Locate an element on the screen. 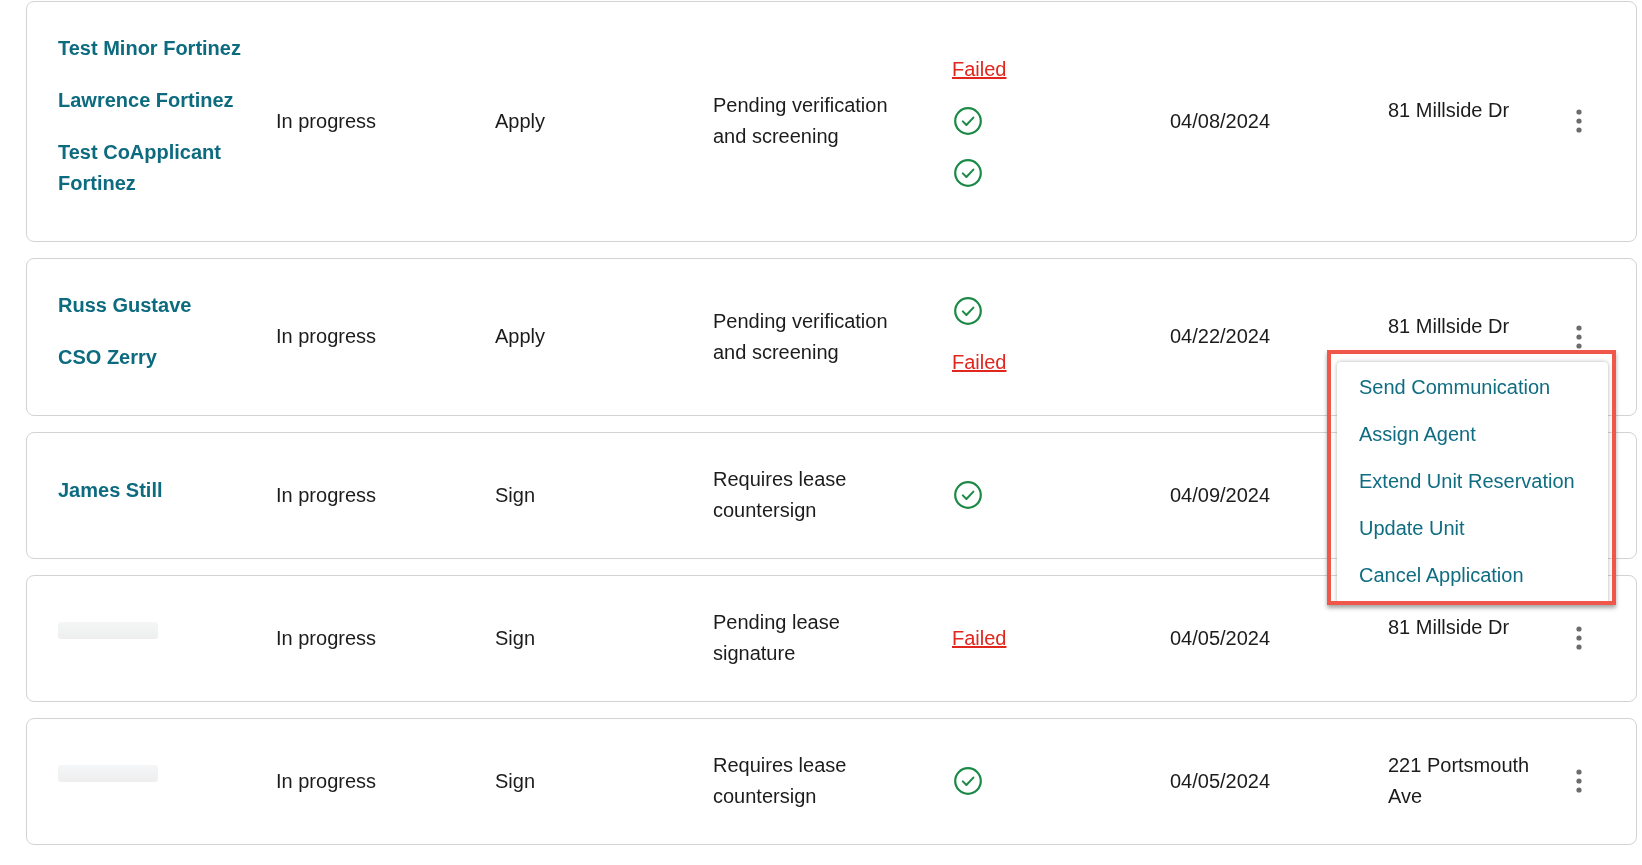  applicant-link: CSO Zerry is located at coordinates (107, 357).